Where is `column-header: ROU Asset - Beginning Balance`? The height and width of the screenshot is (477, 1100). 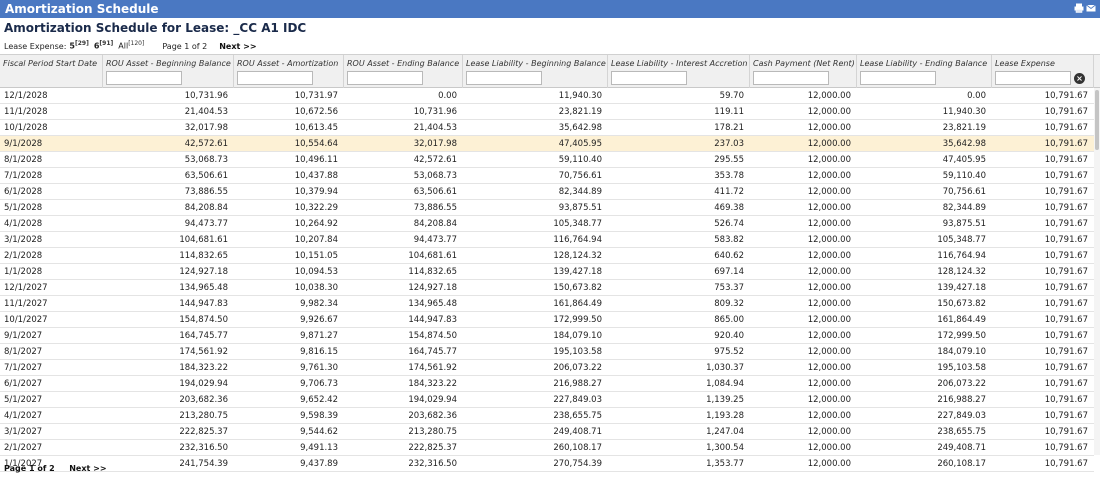 column-header: ROU Asset - Beginning Balance is located at coordinates (168, 71).